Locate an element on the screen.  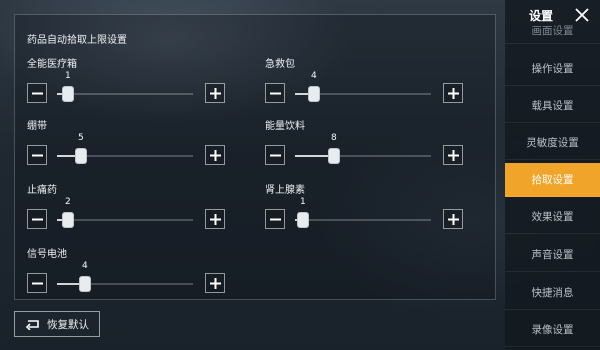
sidebar-item-graphics: 画面设置 is located at coordinates (552, 31).